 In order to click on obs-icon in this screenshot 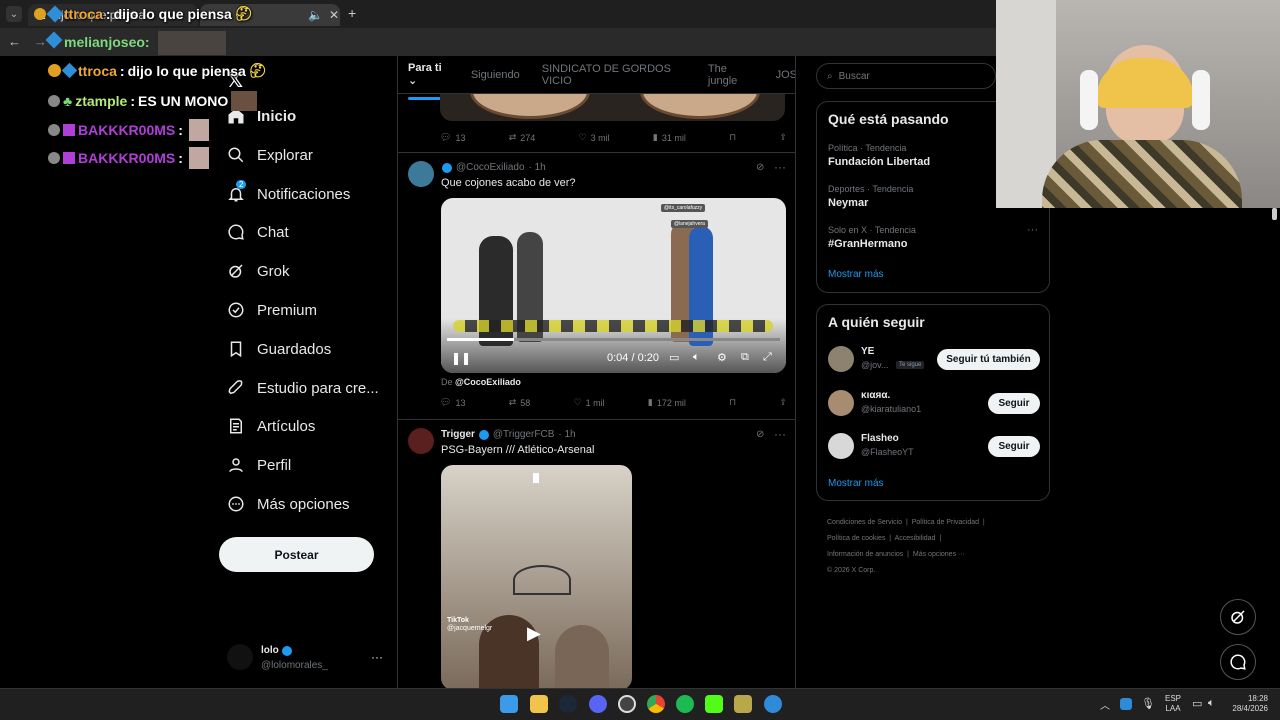, I will do `click(627, 704)`.